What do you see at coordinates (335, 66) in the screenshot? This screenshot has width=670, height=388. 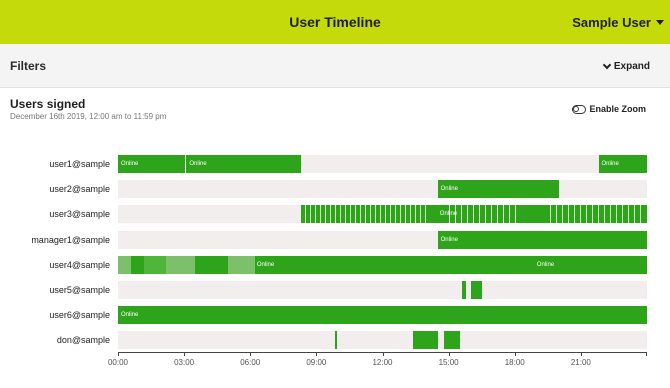 I see `filters-bar: Filters Expand` at bounding box center [335, 66].